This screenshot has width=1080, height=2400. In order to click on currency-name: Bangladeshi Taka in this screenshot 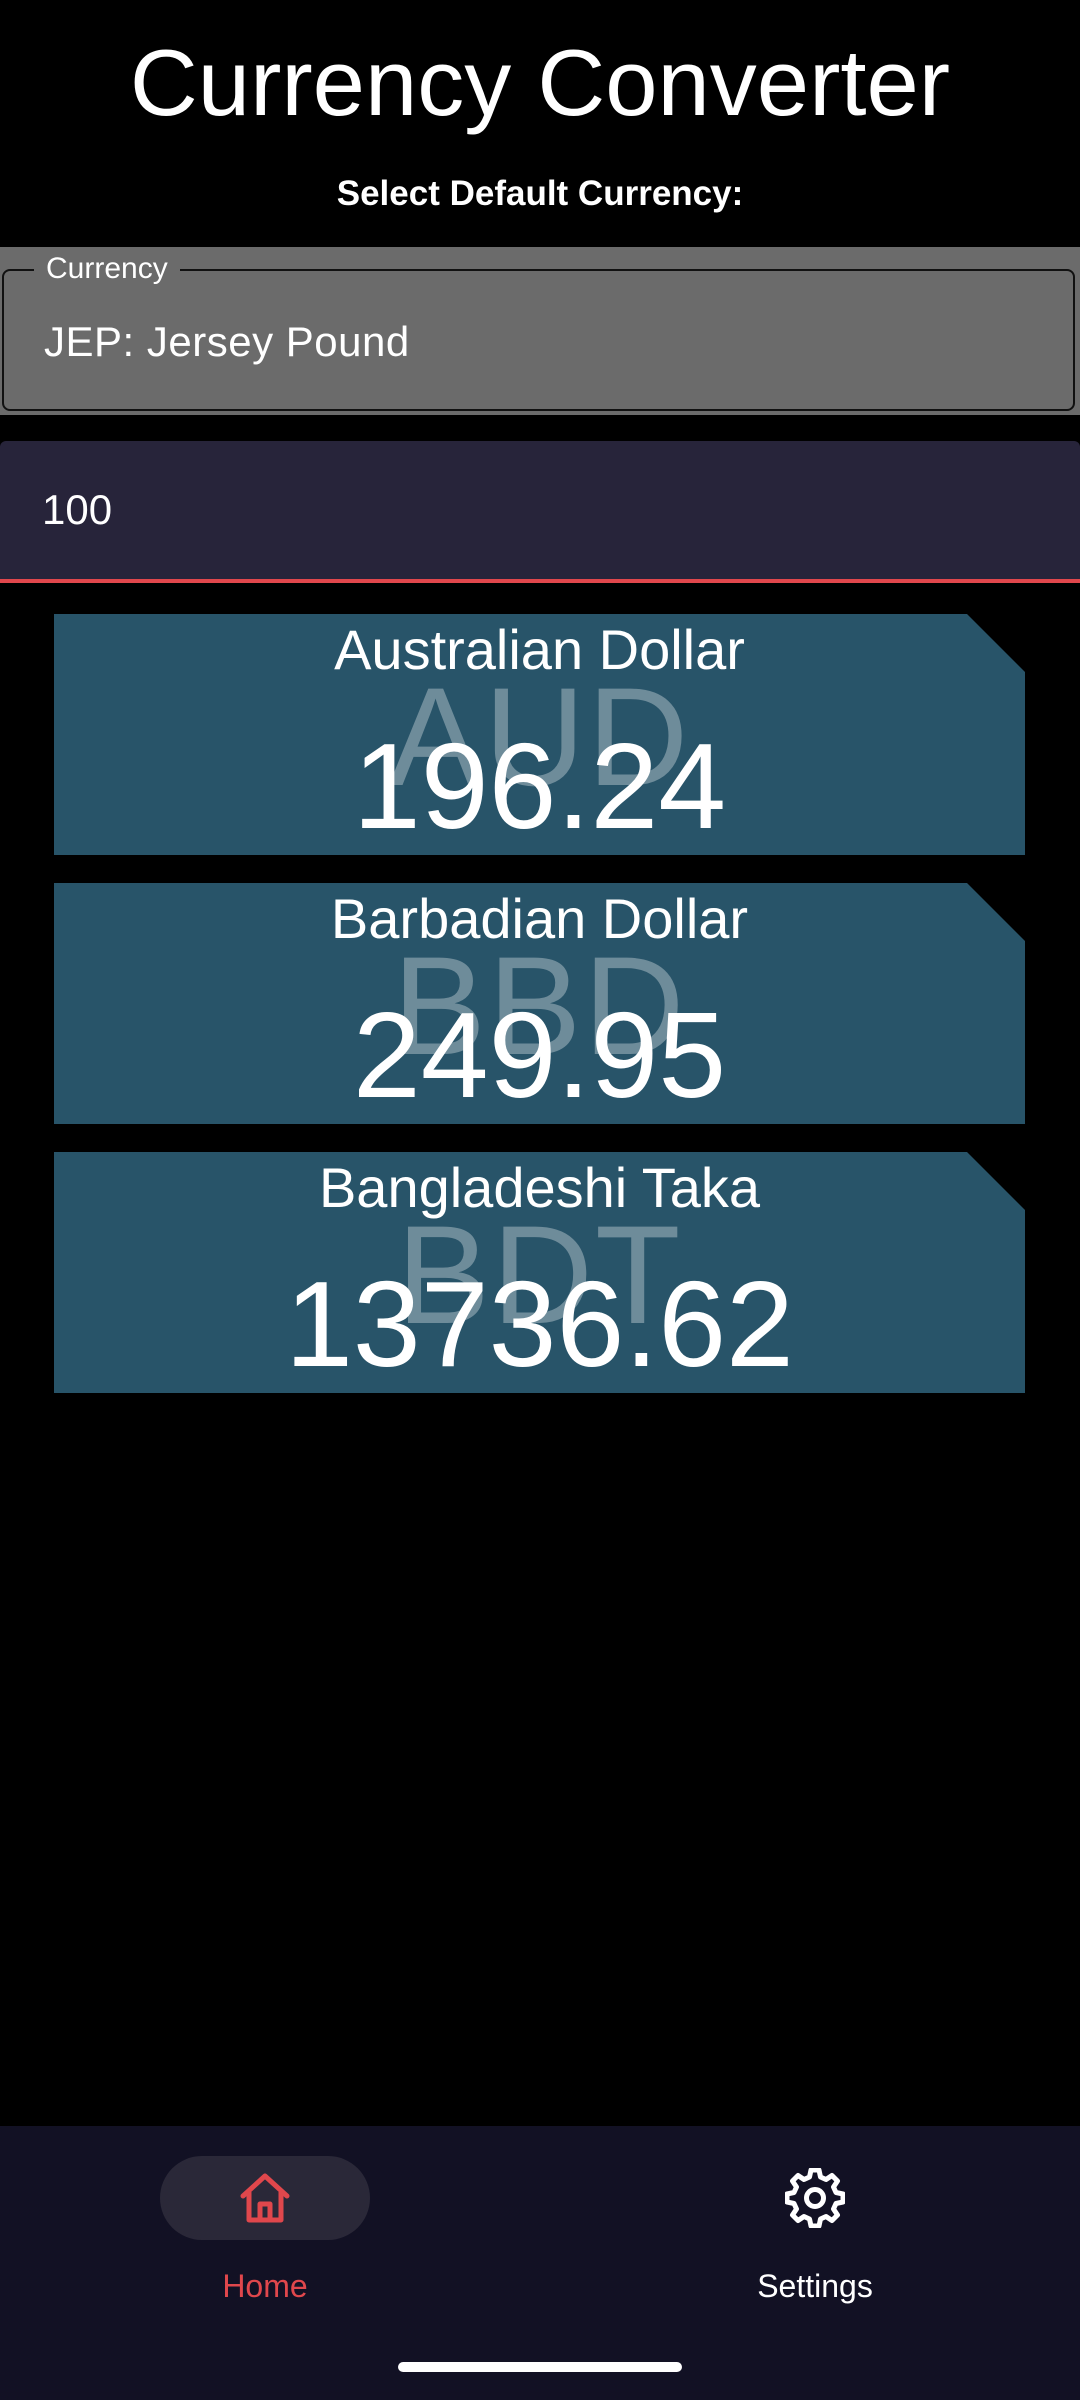, I will do `click(539, 1187)`.